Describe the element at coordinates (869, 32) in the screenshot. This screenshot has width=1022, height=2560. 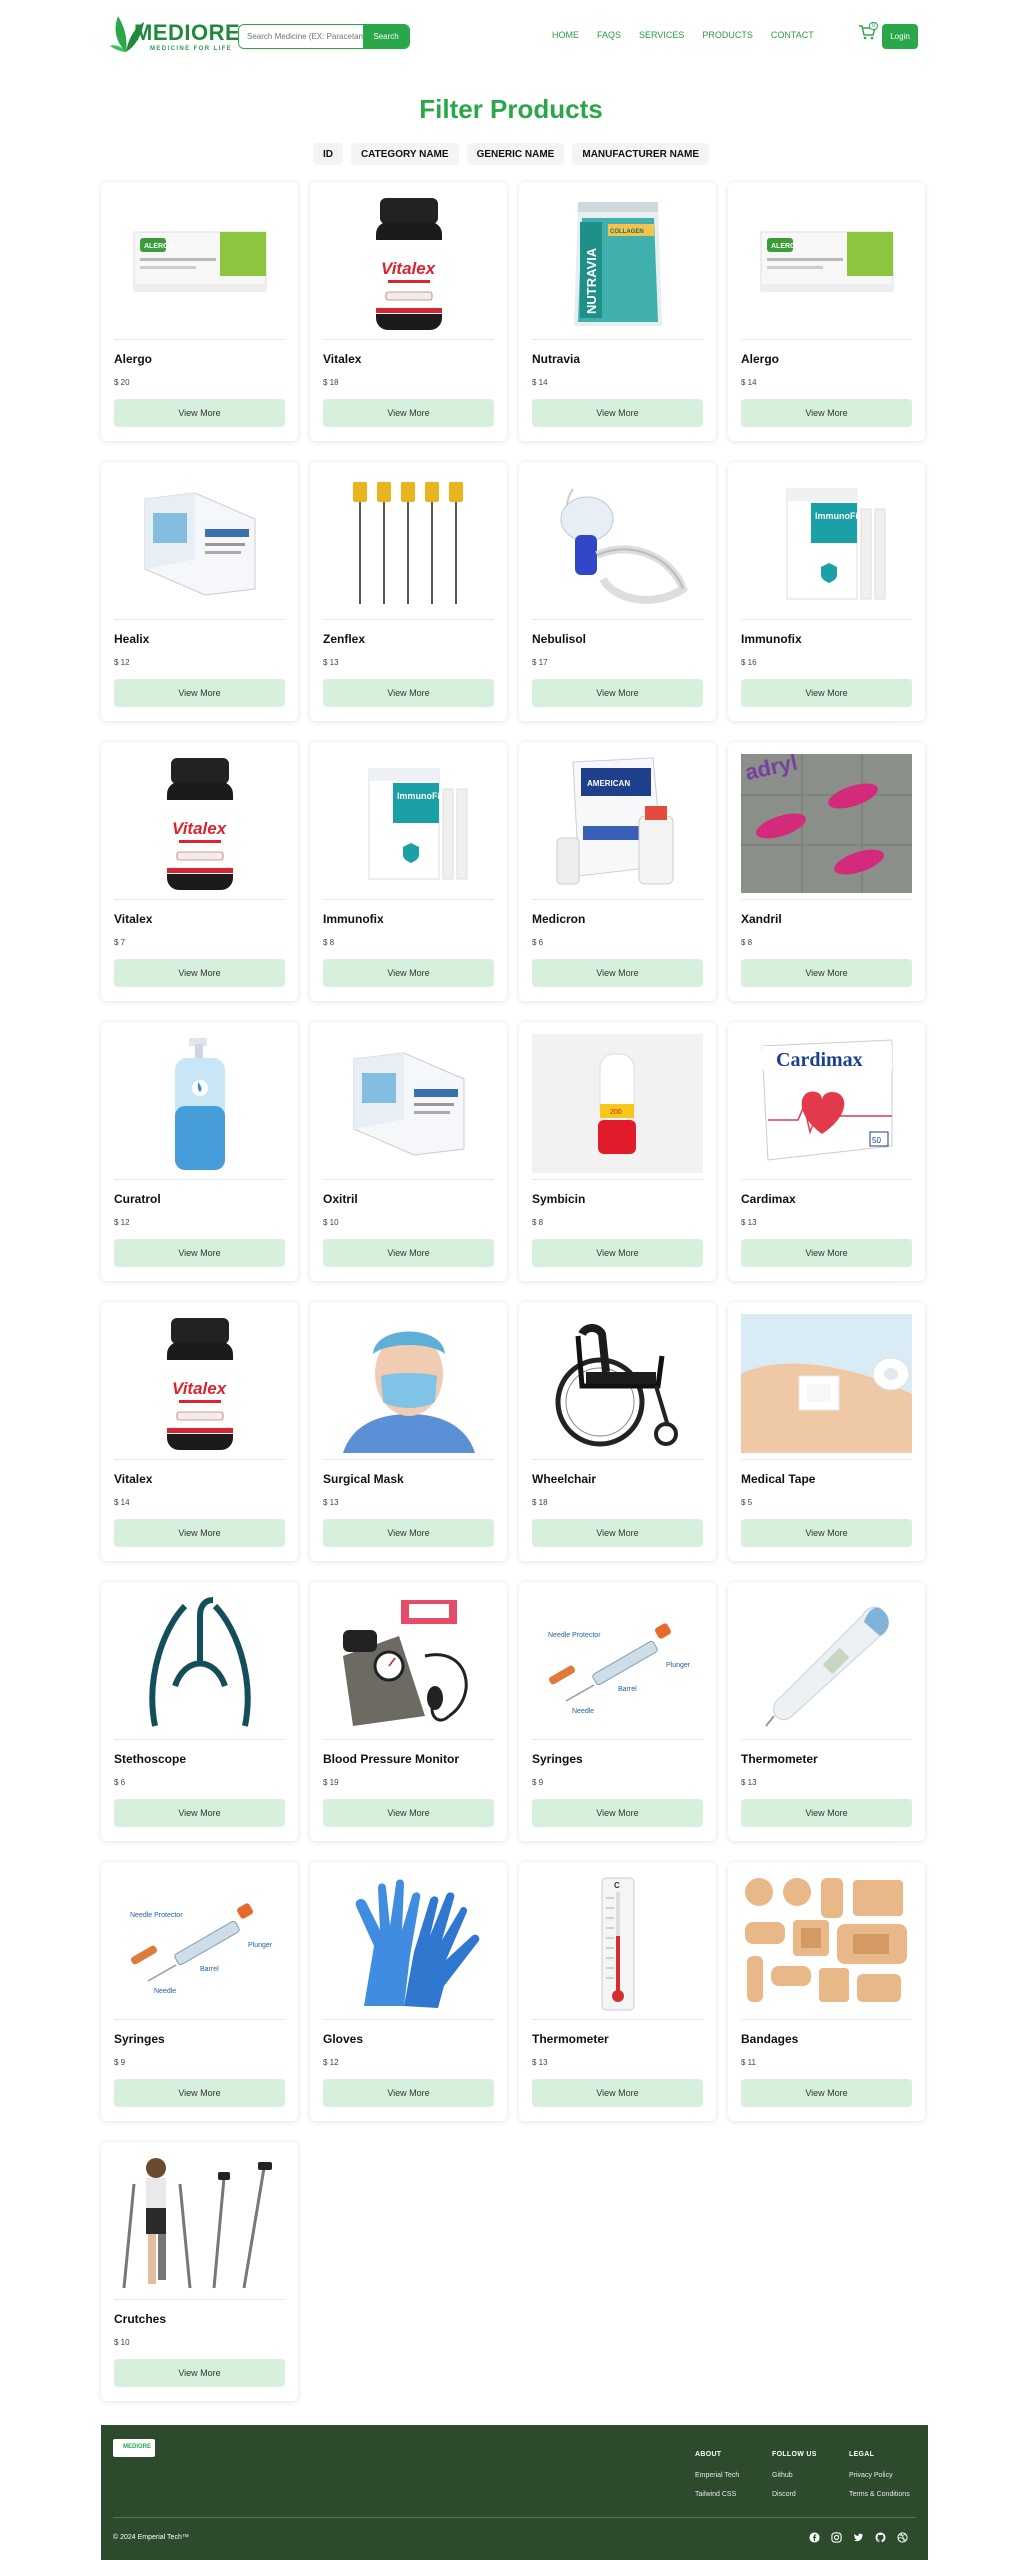
I see `cart-button: 0` at that location.